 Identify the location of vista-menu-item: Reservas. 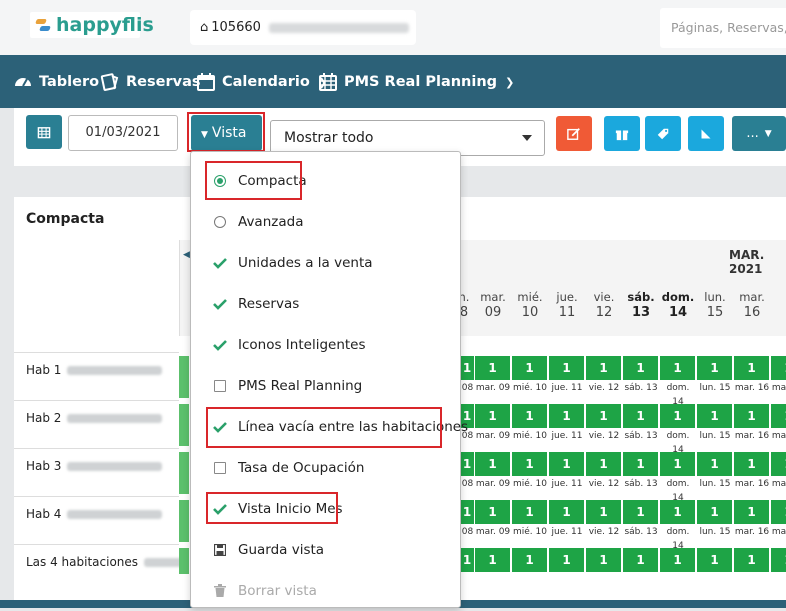
(325, 303).